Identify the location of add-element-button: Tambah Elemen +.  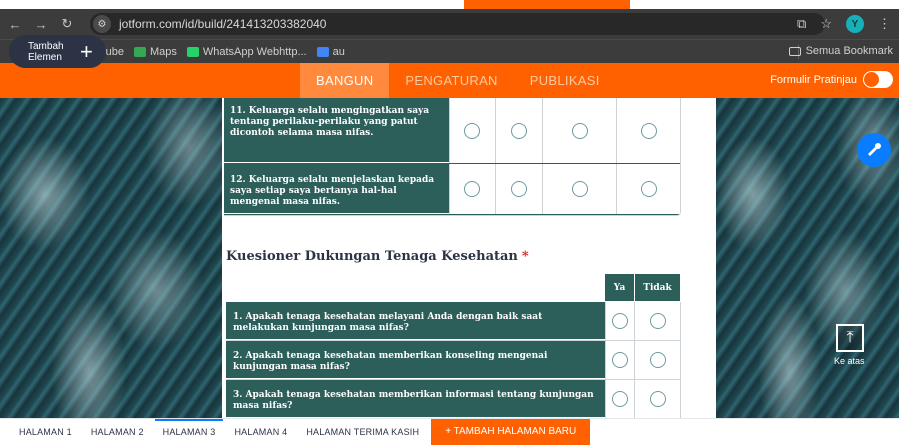
(57, 51).